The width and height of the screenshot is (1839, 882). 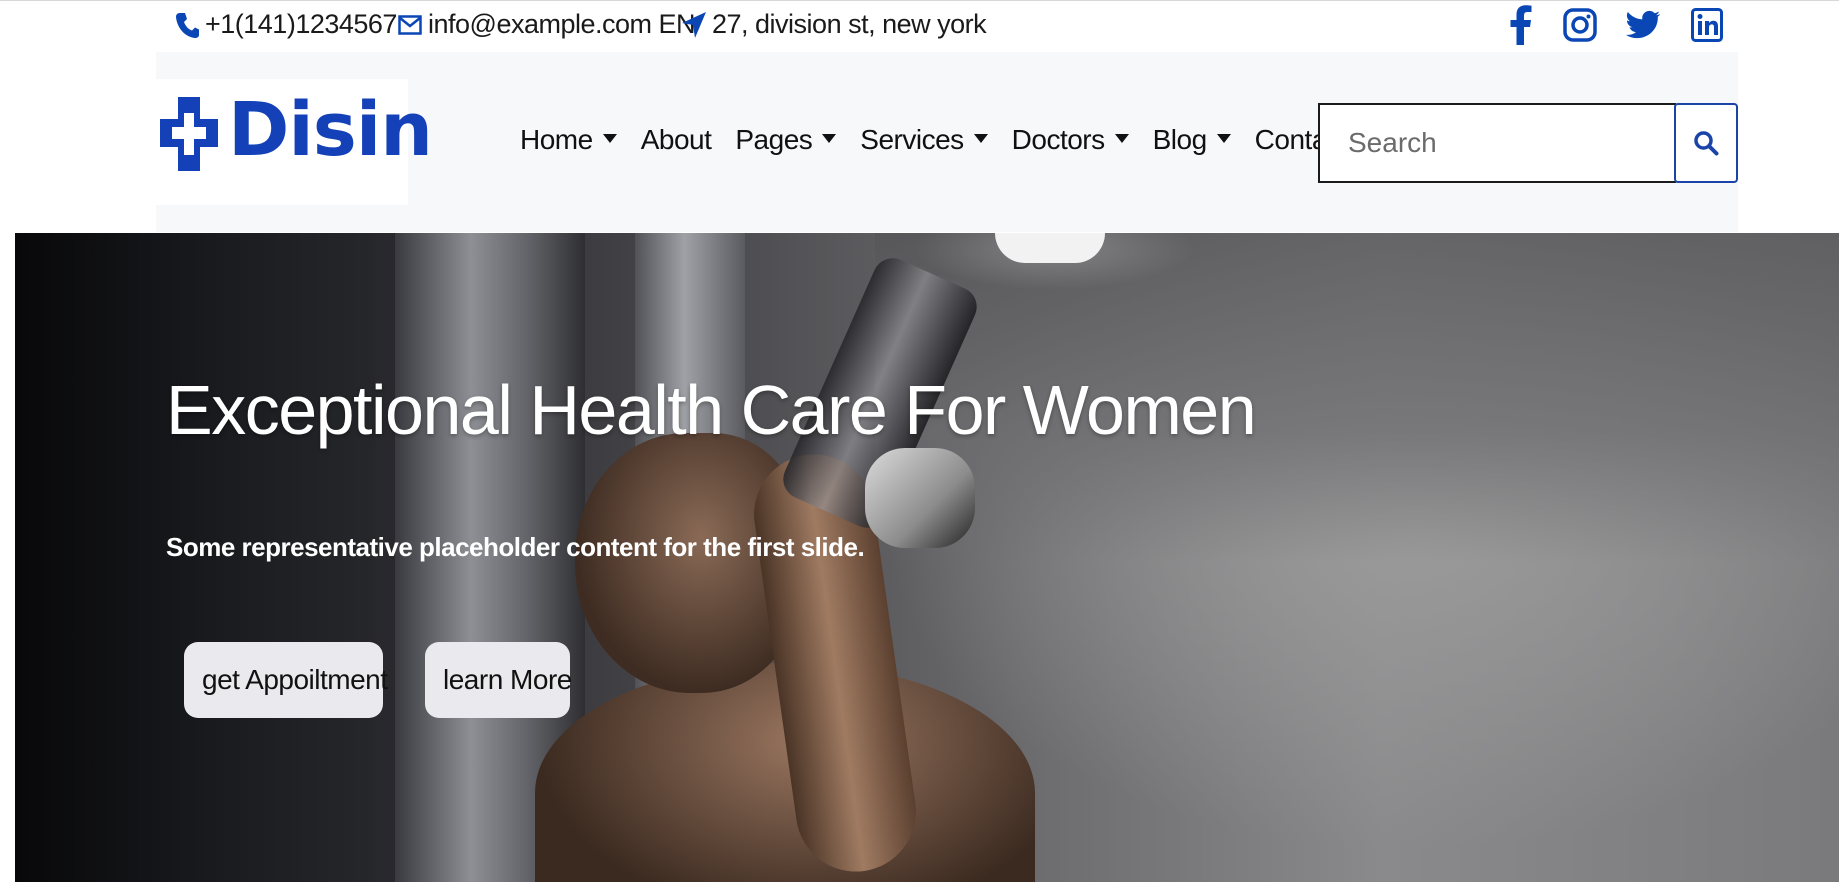 What do you see at coordinates (562, 24) in the screenshot?
I see `email-address: info@example.com EN` at bounding box center [562, 24].